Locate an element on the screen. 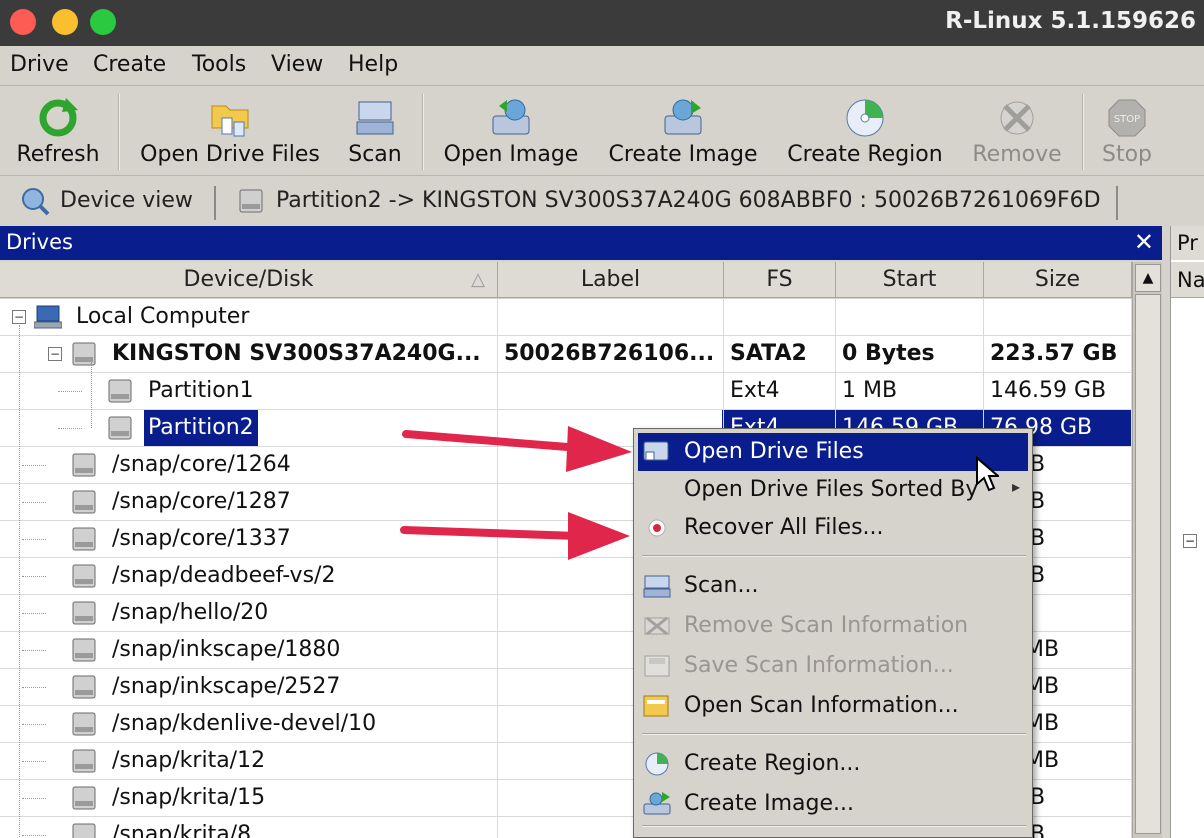 The height and width of the screenshot is (838, 1204). menu-drive: Drive is located at coordinates (39, 64).